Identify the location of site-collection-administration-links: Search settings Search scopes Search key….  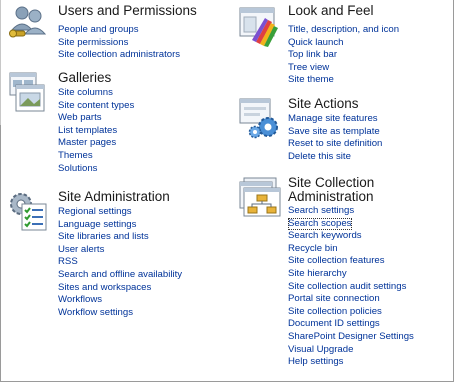
(351, 287).